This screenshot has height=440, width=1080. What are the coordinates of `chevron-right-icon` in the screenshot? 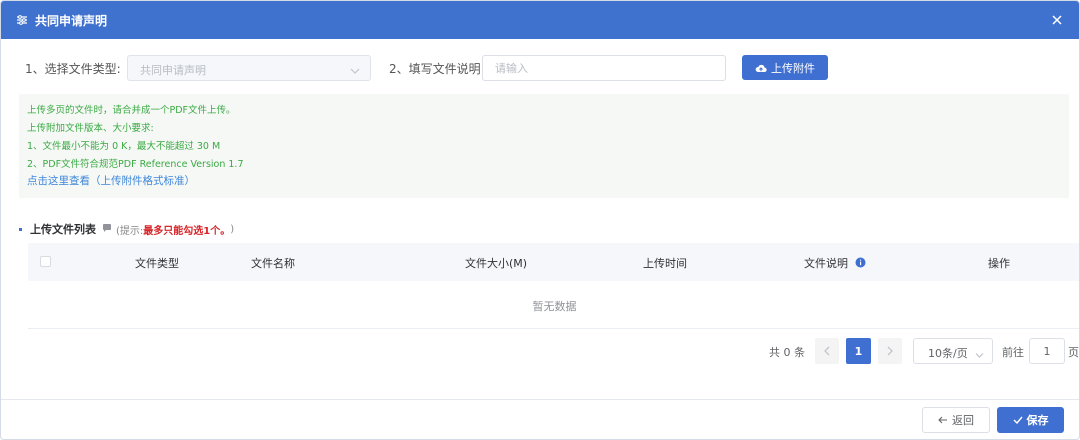 It's located at (890, 351).